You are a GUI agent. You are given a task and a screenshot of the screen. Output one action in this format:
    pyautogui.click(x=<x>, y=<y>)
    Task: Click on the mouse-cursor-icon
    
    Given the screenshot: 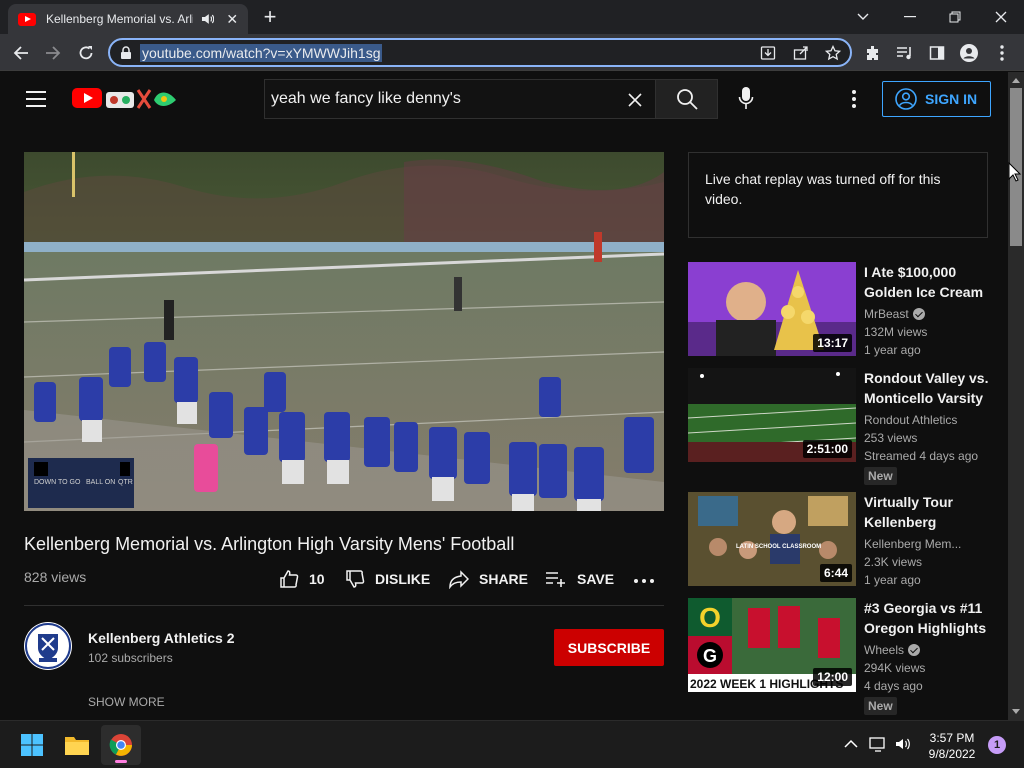 What is the action you would take?
    pyautogui.click(x=1015, y=172)
    